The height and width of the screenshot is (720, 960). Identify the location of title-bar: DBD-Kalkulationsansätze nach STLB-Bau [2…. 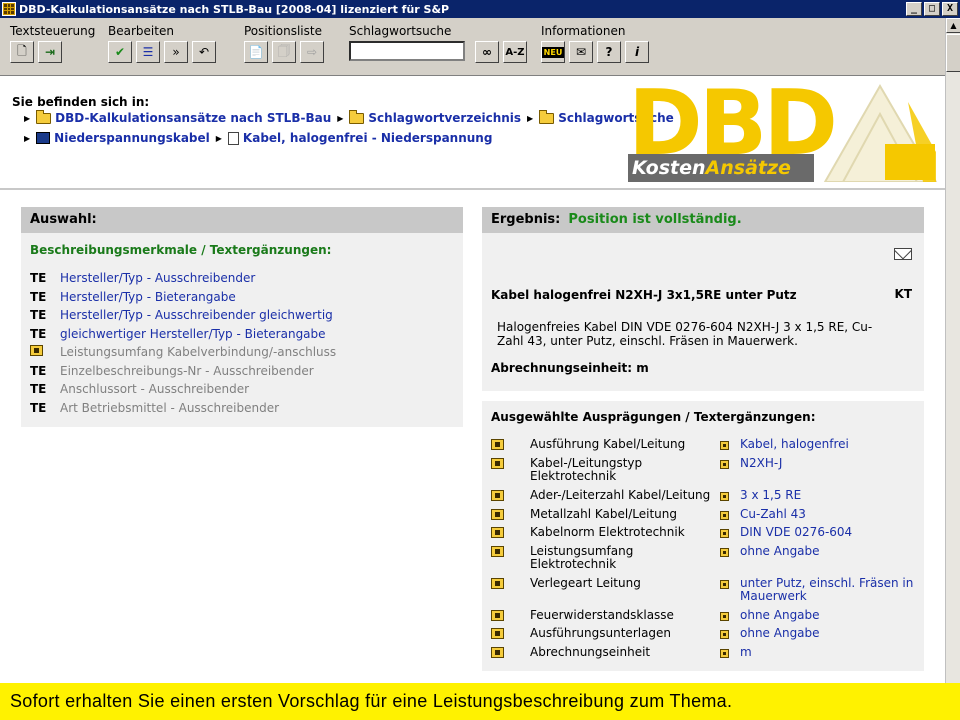
(480, 9).